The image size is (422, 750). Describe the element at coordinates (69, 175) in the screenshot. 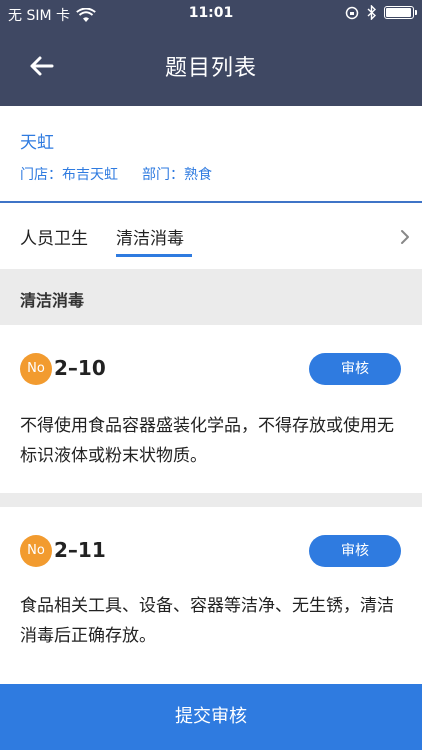

I see `store-label: 门店：布吉天虹` at that location.